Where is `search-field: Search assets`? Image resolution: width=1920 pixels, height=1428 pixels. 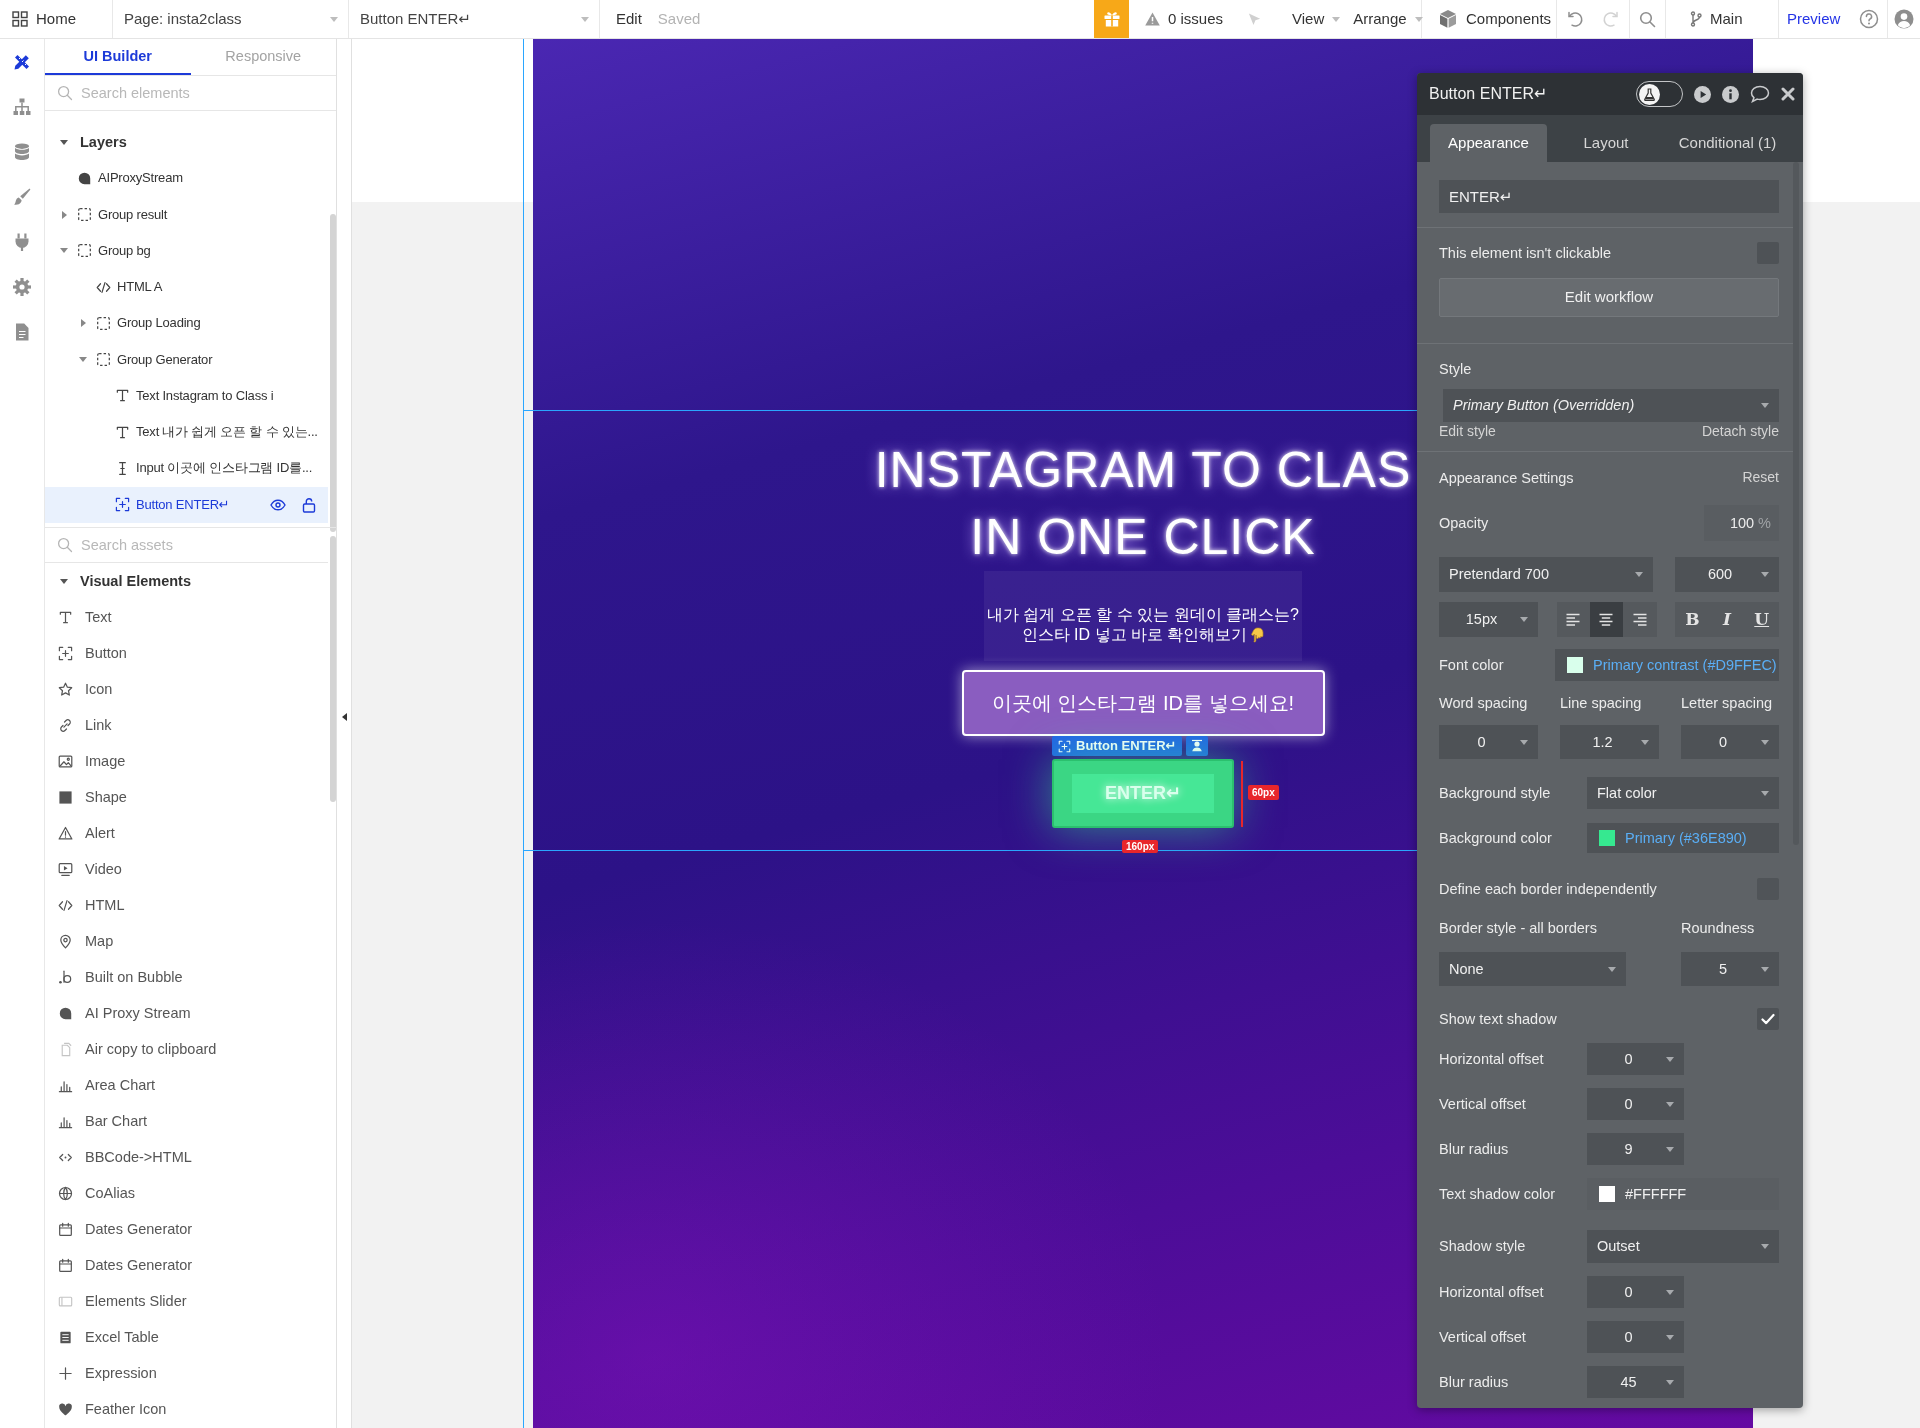
search-field: Search assets is located at coordinates (204, 545).